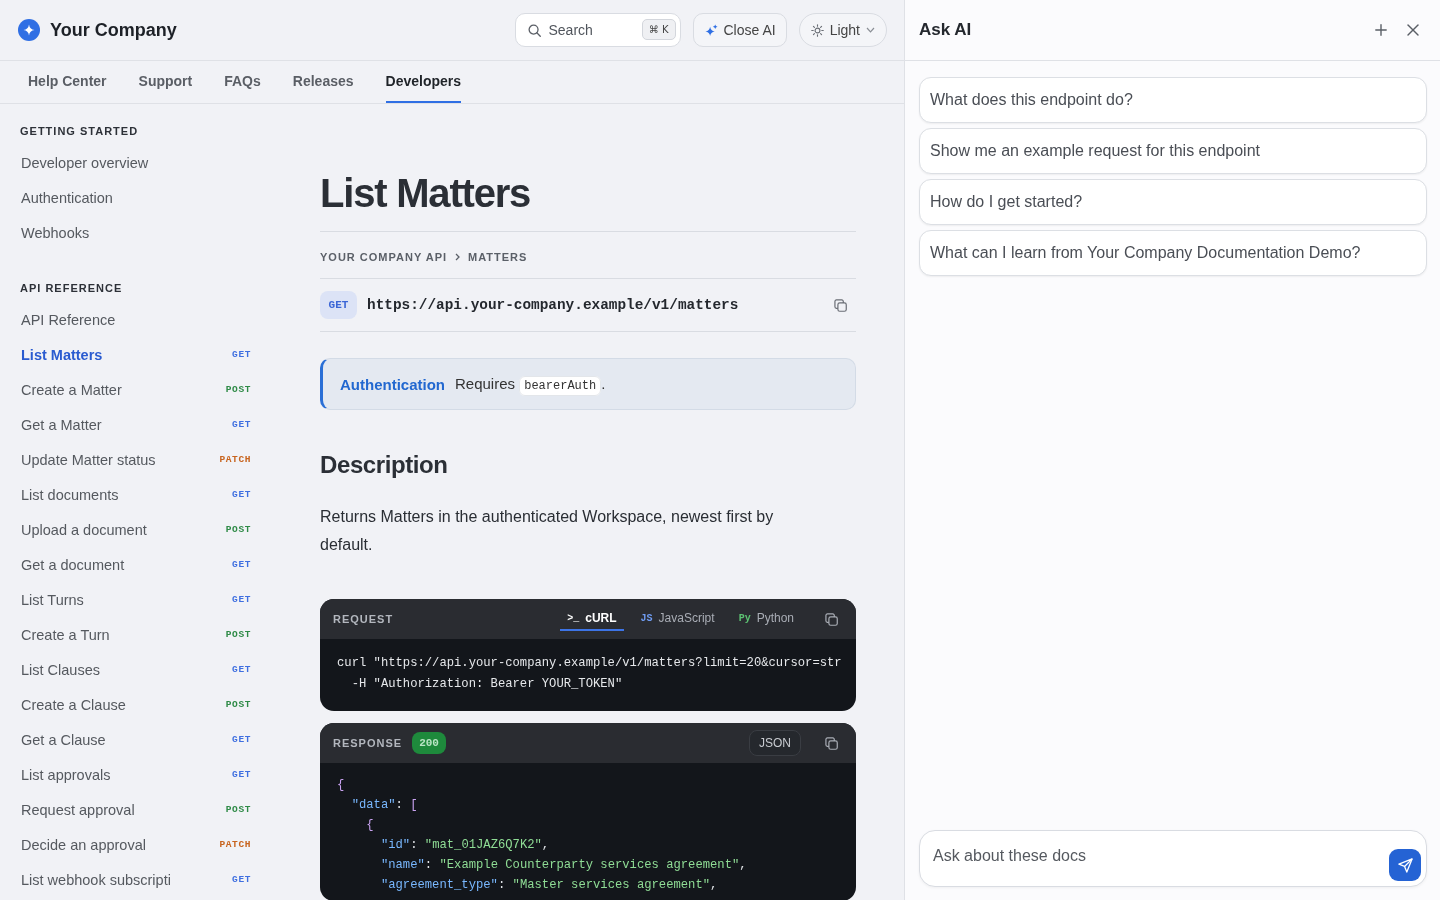 The width and height of the screenshot is (1440, 900). Describe the element at coordinates (113, 30) in the screenshot. I see `brand-name: Your Company` at that location.